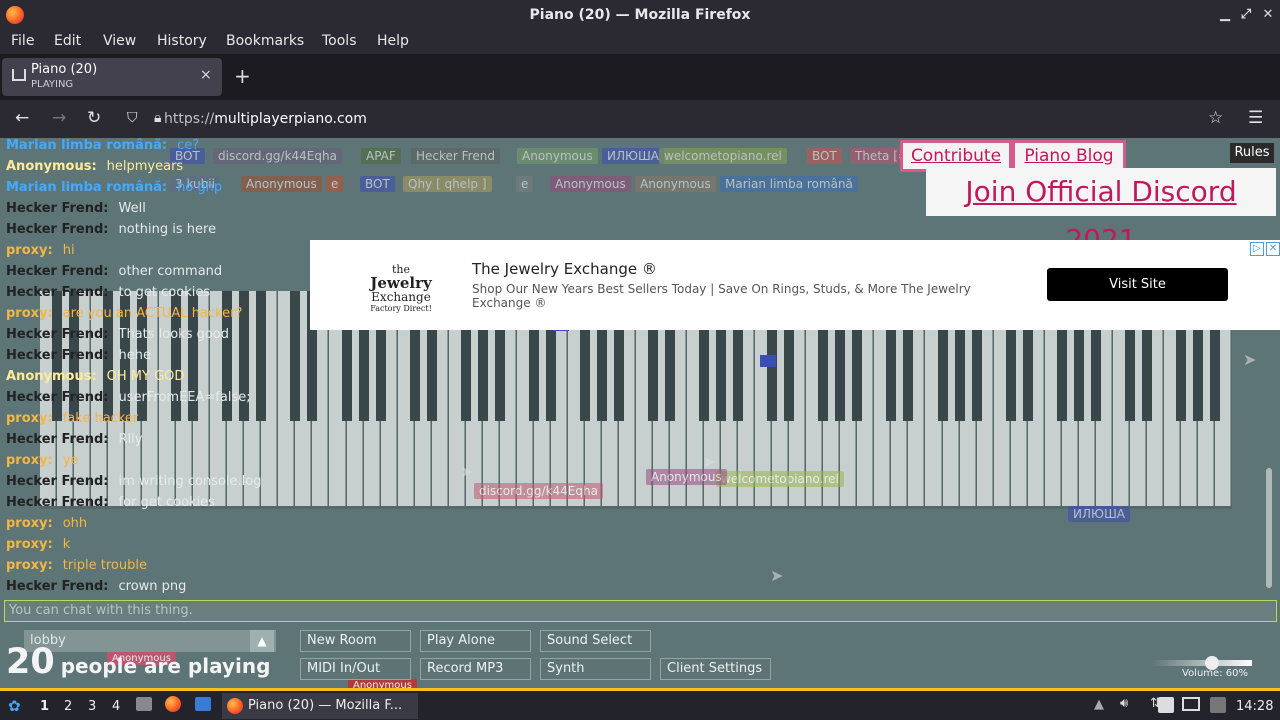  Describe the element at coordinates (152, 313) in the screenshot. I see `chat-text: are you an ACTUAL hacker?` at that location.